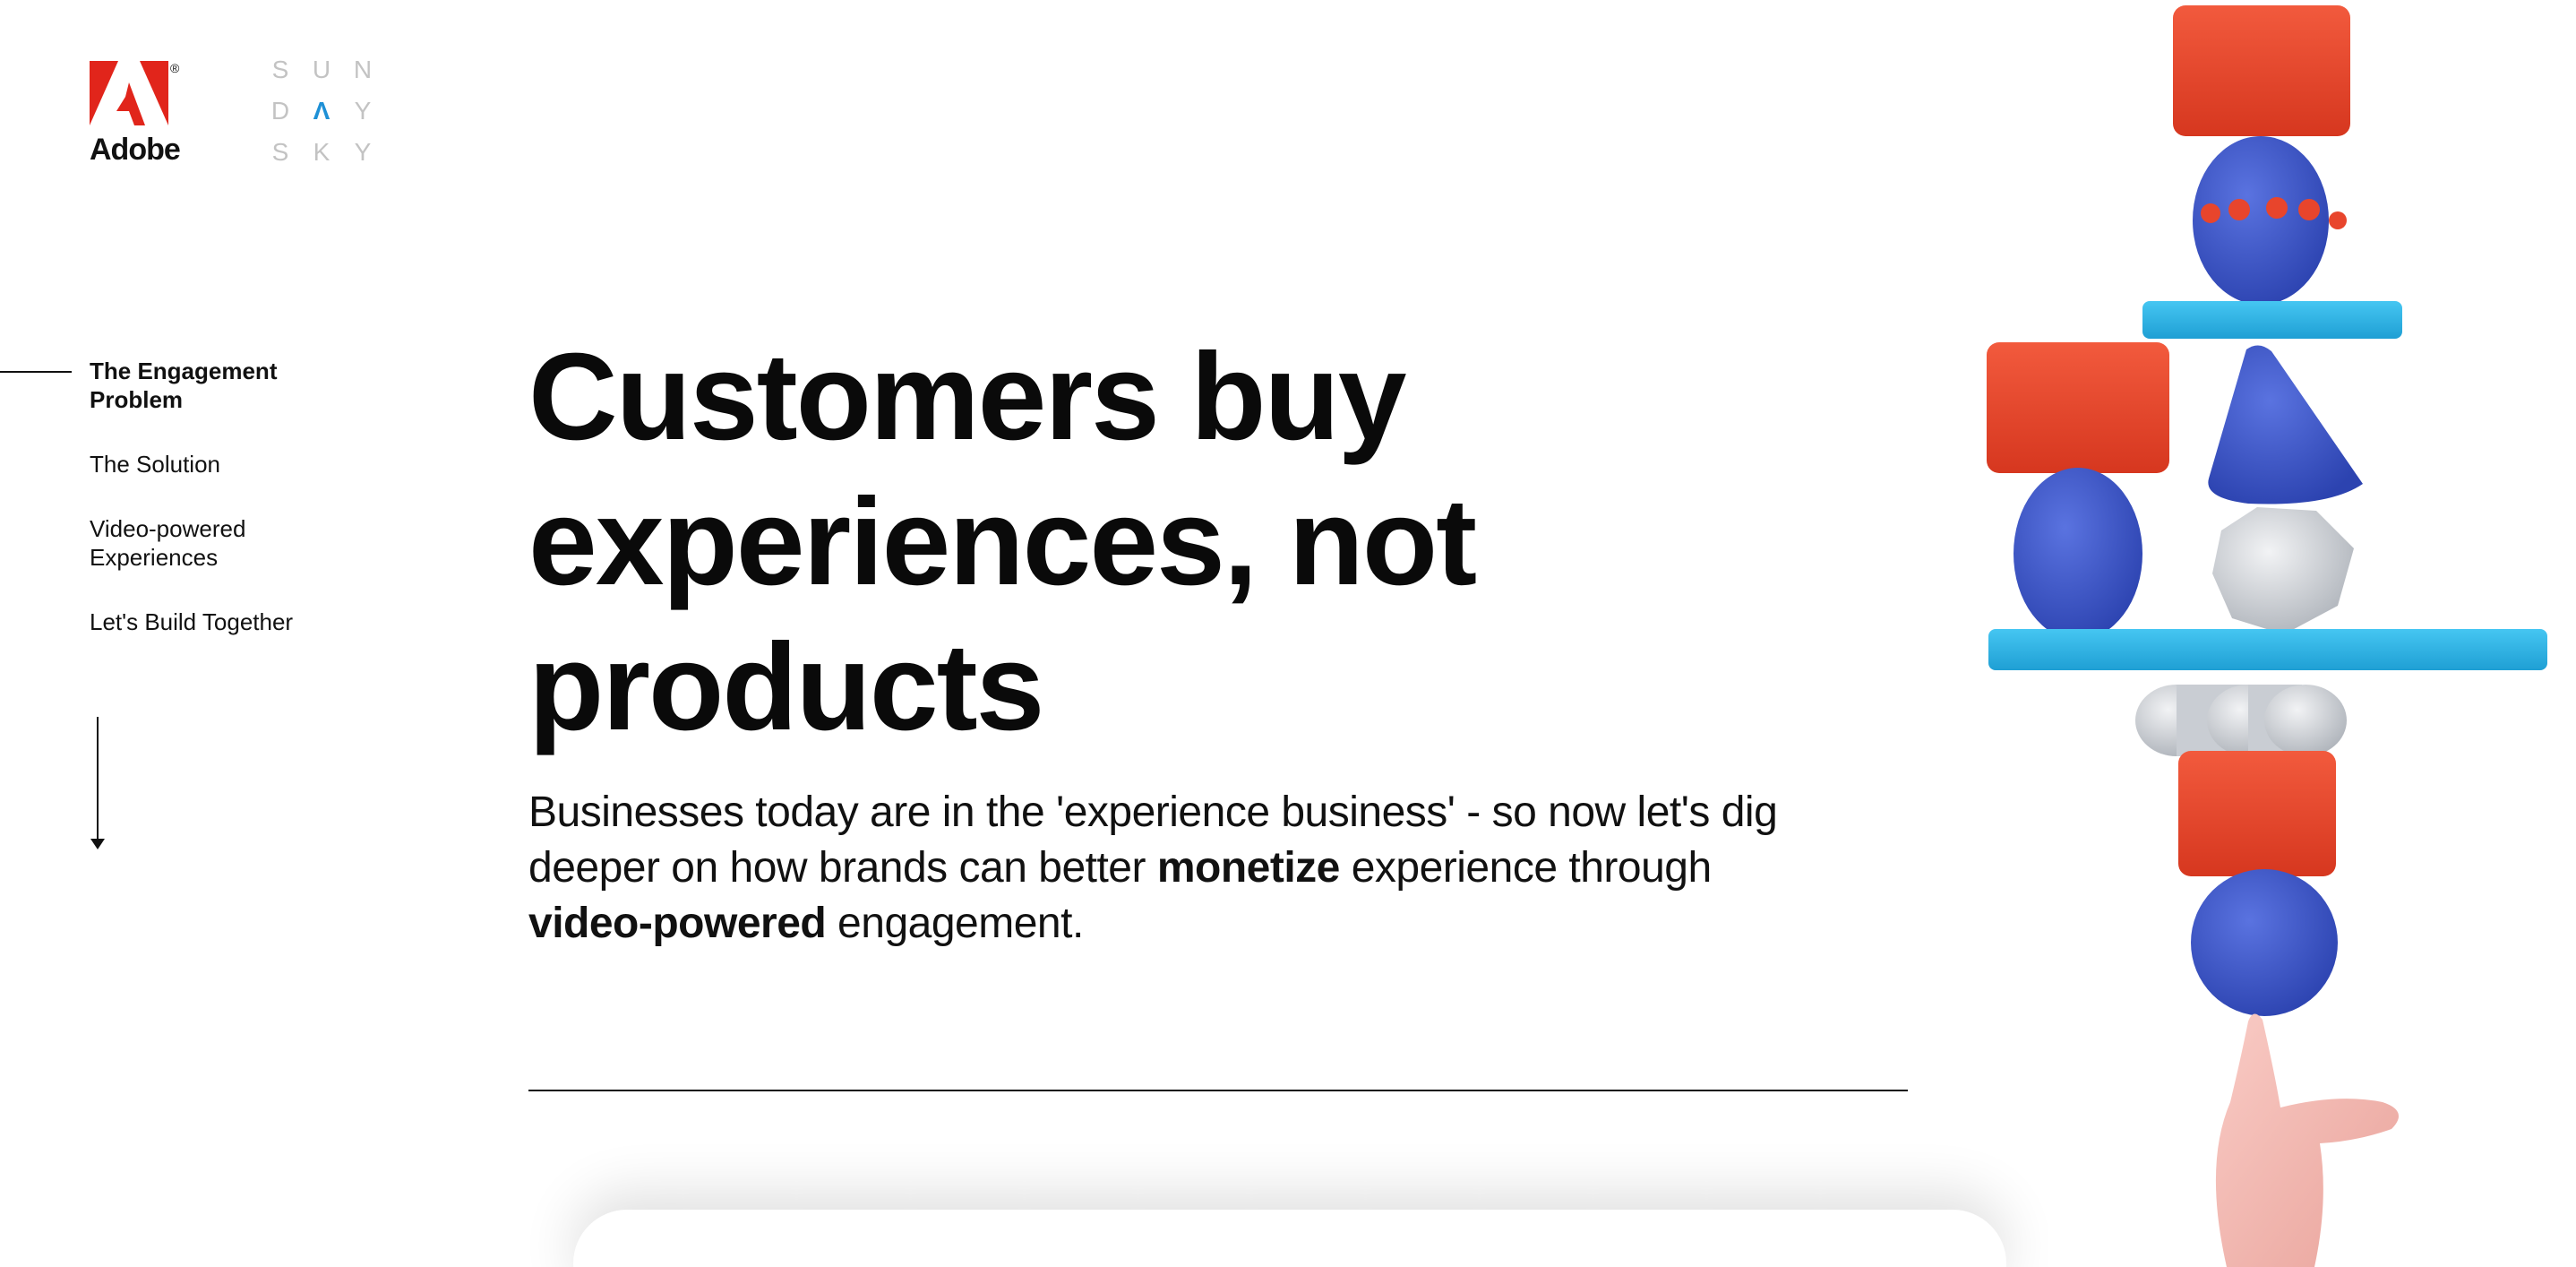 The height and width of the screenshot is (1267, 2576). Describe the element at coordinates (322, 111) in the screenshot. I see `sundaysky-letter-accent: Λ` at that location.